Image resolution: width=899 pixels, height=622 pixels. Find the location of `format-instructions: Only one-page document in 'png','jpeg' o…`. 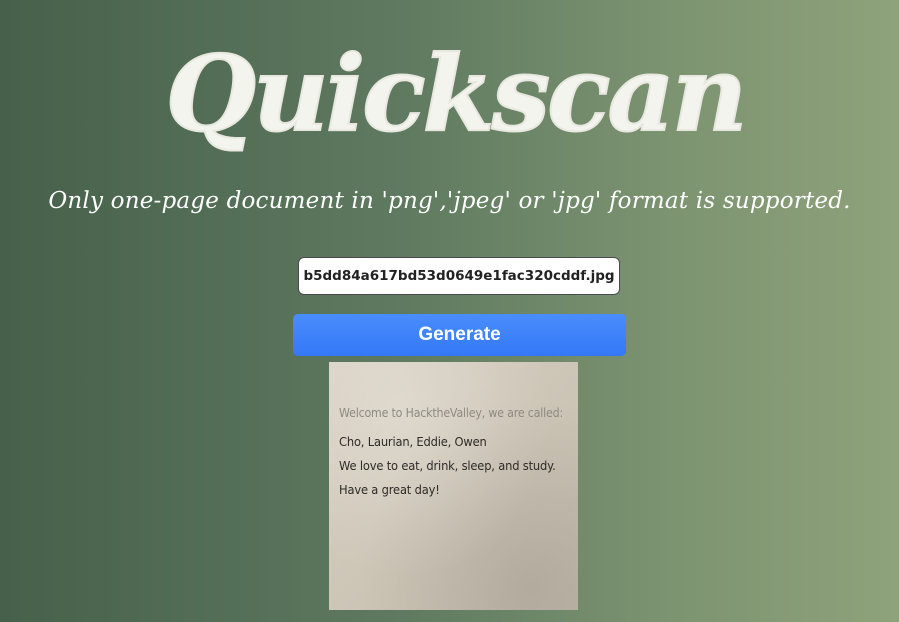

format-instructions: Only one-page document in 'png','jpeg' o… is located at coordinates (449, 201).